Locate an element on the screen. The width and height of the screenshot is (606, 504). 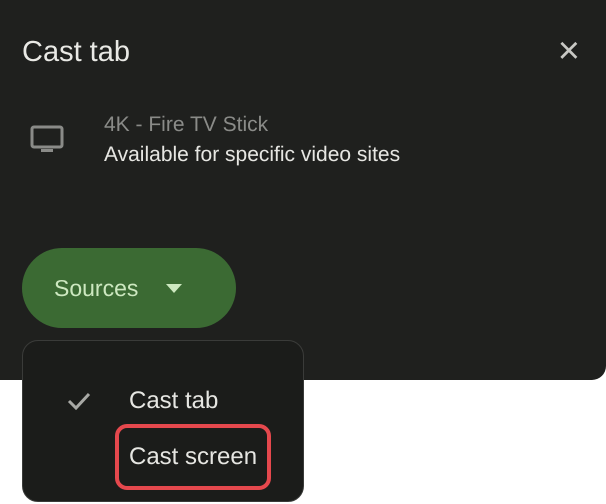
caret-icon is located at coordinates (174, 288).